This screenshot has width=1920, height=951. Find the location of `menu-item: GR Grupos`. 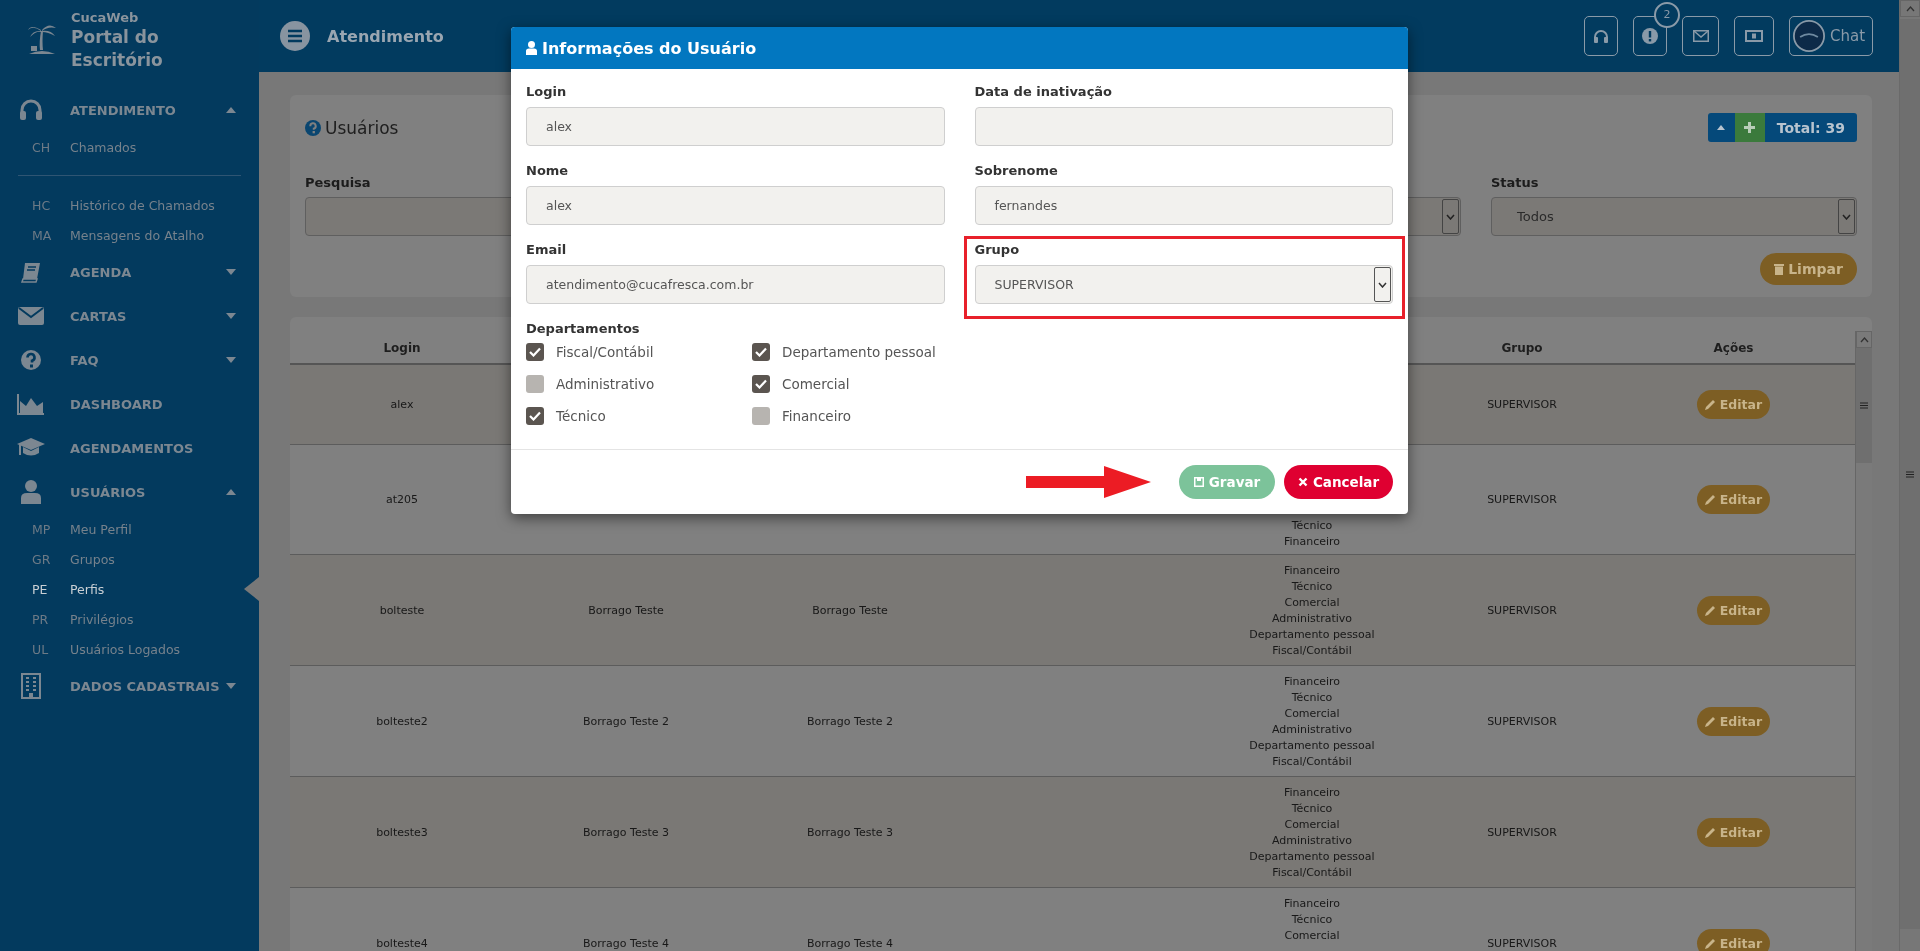

menu-item: GR Grupos is located at coordinates (129, 559).